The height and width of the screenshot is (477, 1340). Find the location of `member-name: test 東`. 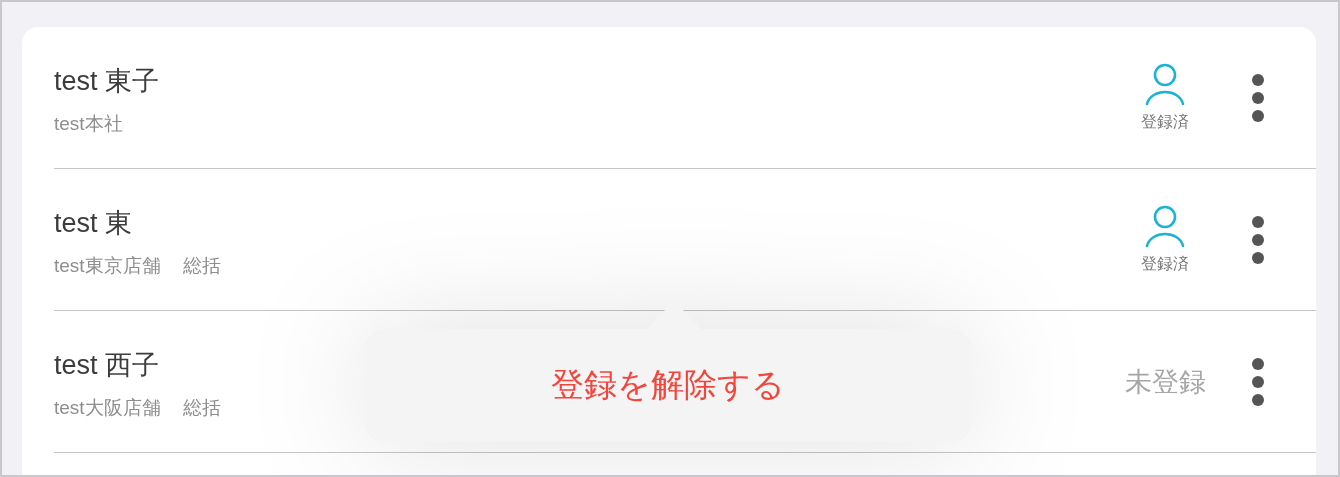

member-name: test 東 is located at coordinates (94, 223).